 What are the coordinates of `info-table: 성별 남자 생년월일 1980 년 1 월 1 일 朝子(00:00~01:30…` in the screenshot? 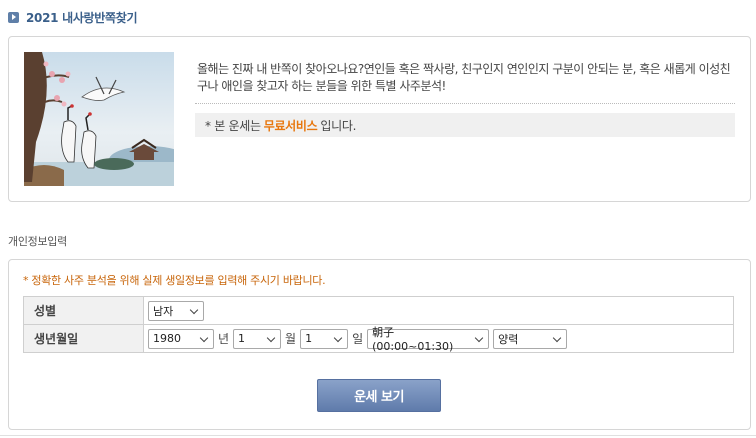 It's located at (378, 324).